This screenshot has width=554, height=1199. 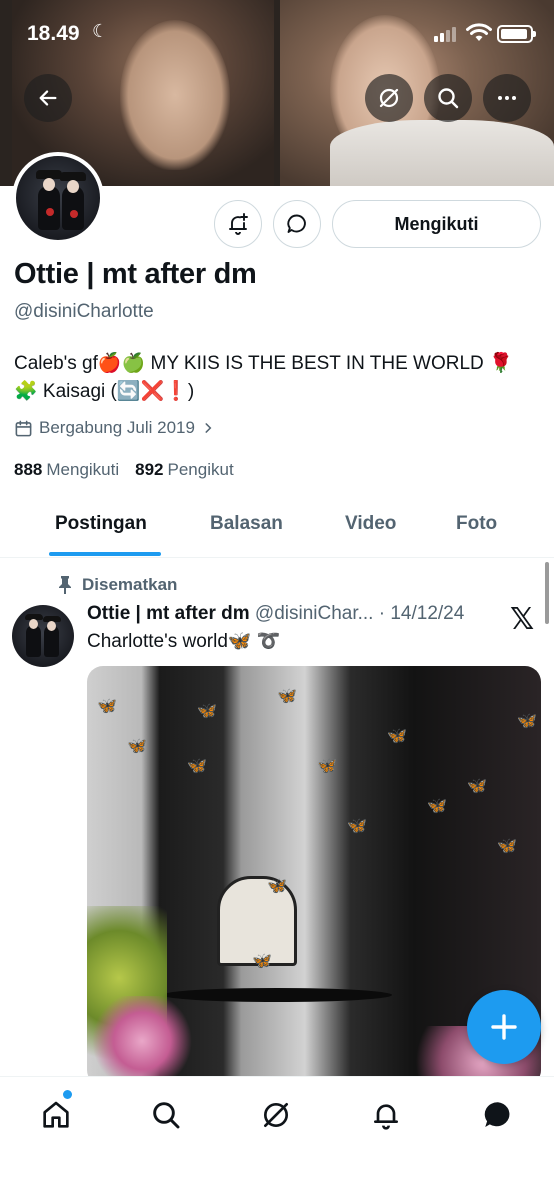 I want to click on following-button: Mengikuti, so click(x=436, y=224).